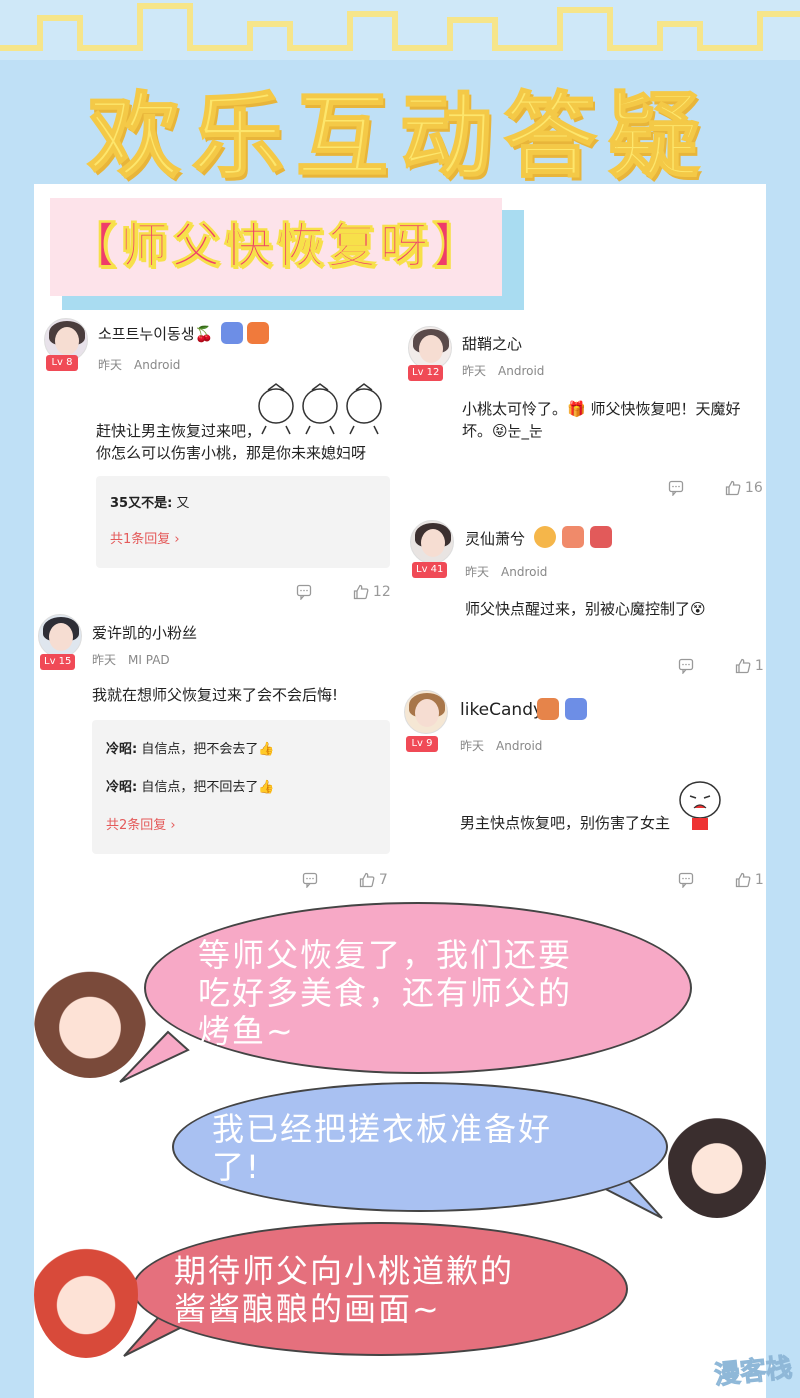 This screenshot has height=1398, width=800. What do you see at coordinates (181, 503) in the screenshot?
I see `reply-text: 又` at bounding box center [181, 503].